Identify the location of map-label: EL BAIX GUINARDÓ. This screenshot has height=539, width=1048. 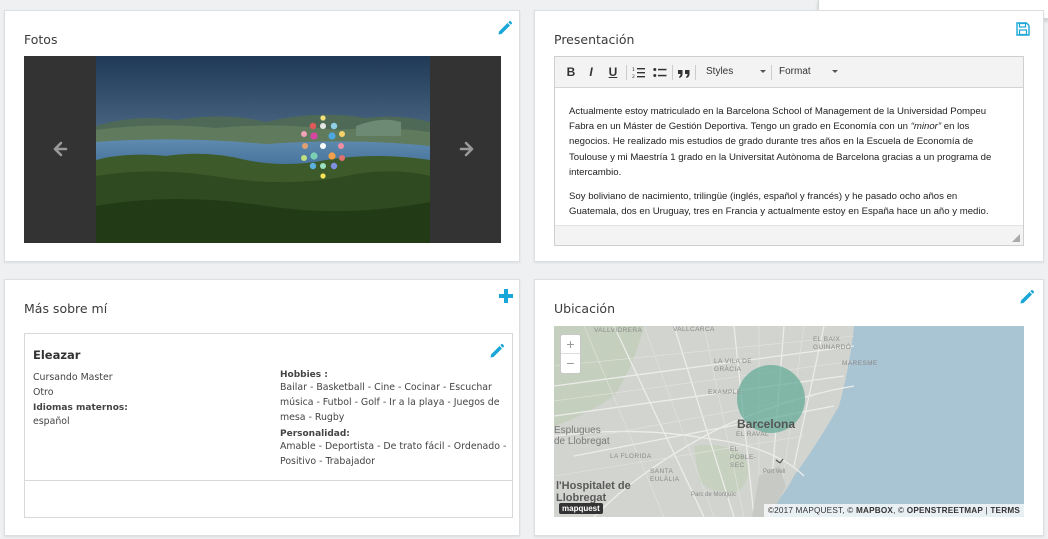
(832, 343).